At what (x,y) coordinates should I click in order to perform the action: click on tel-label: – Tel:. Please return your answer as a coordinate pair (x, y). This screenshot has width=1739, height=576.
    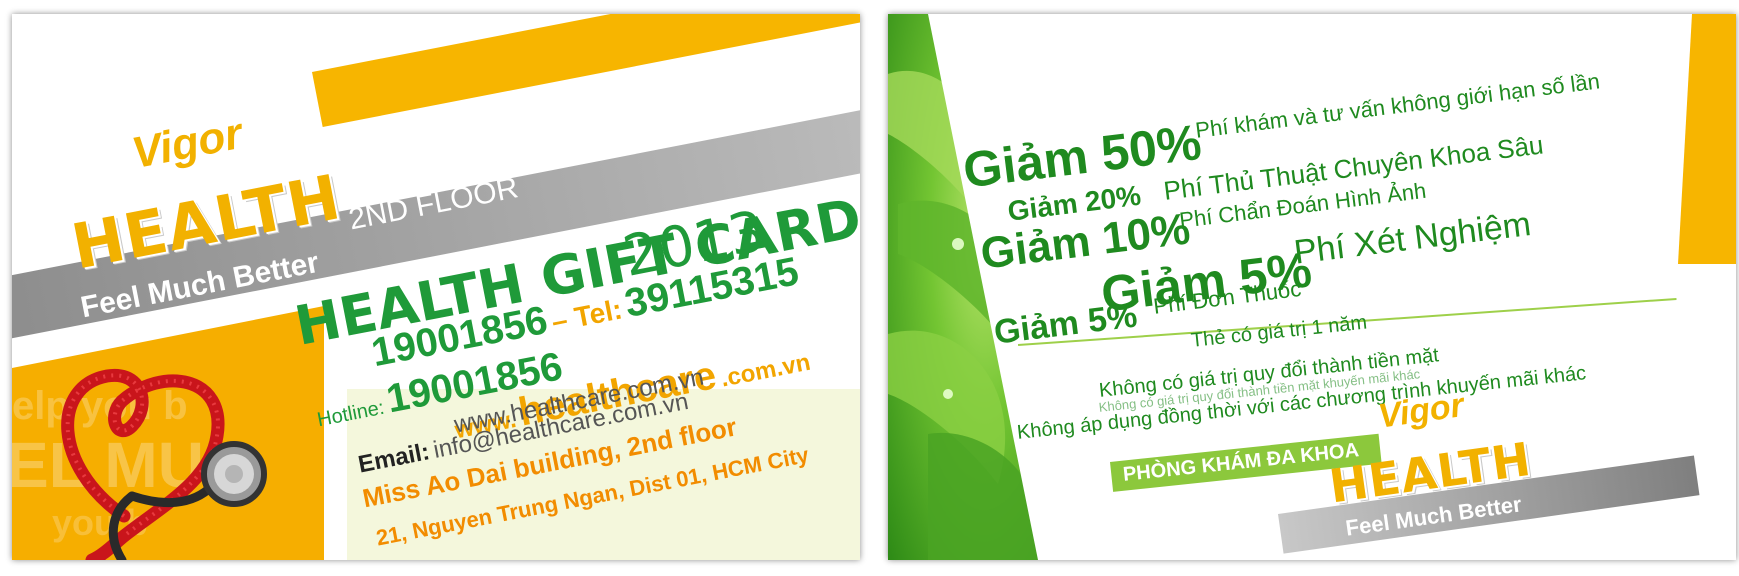
    Looking at the image, I should click on (586, 315).